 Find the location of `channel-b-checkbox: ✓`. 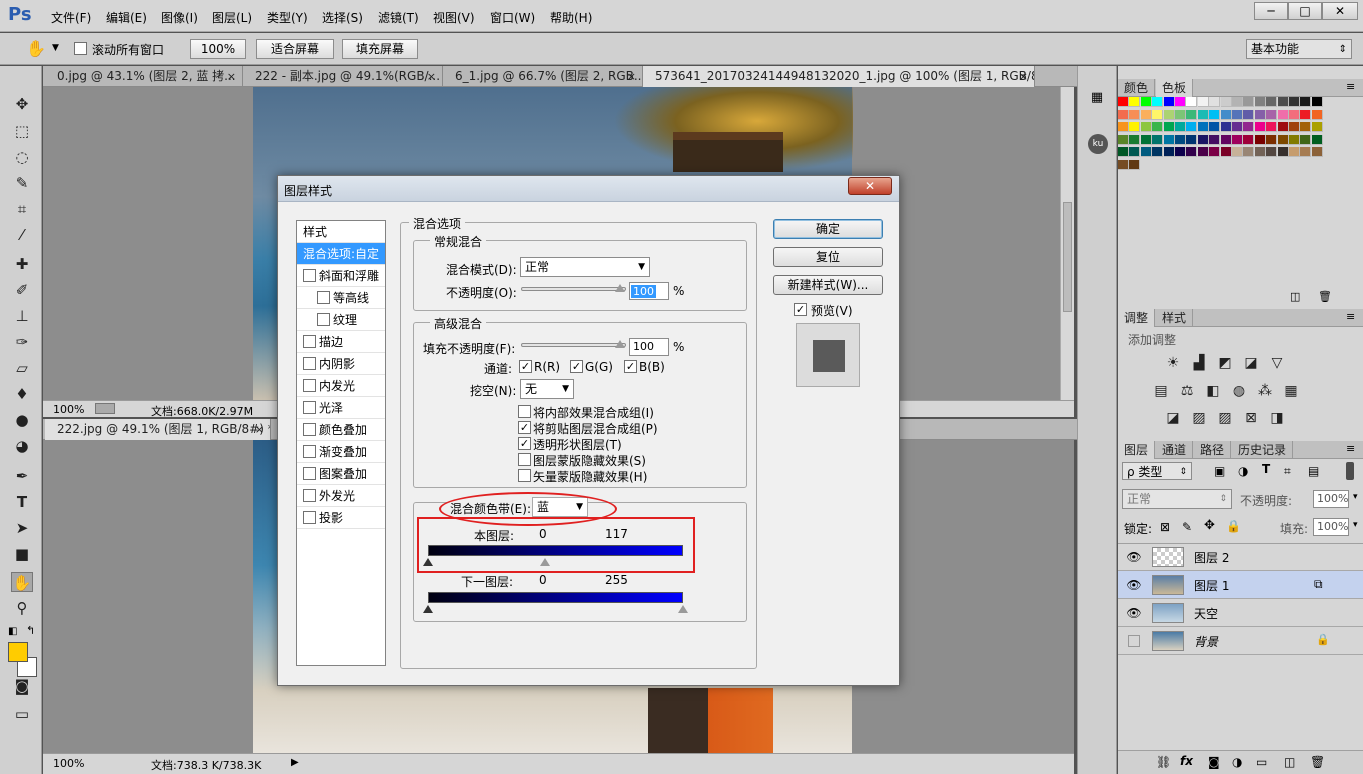

channel-b-checkbox: ✓ is located at coordinates (630, 366).